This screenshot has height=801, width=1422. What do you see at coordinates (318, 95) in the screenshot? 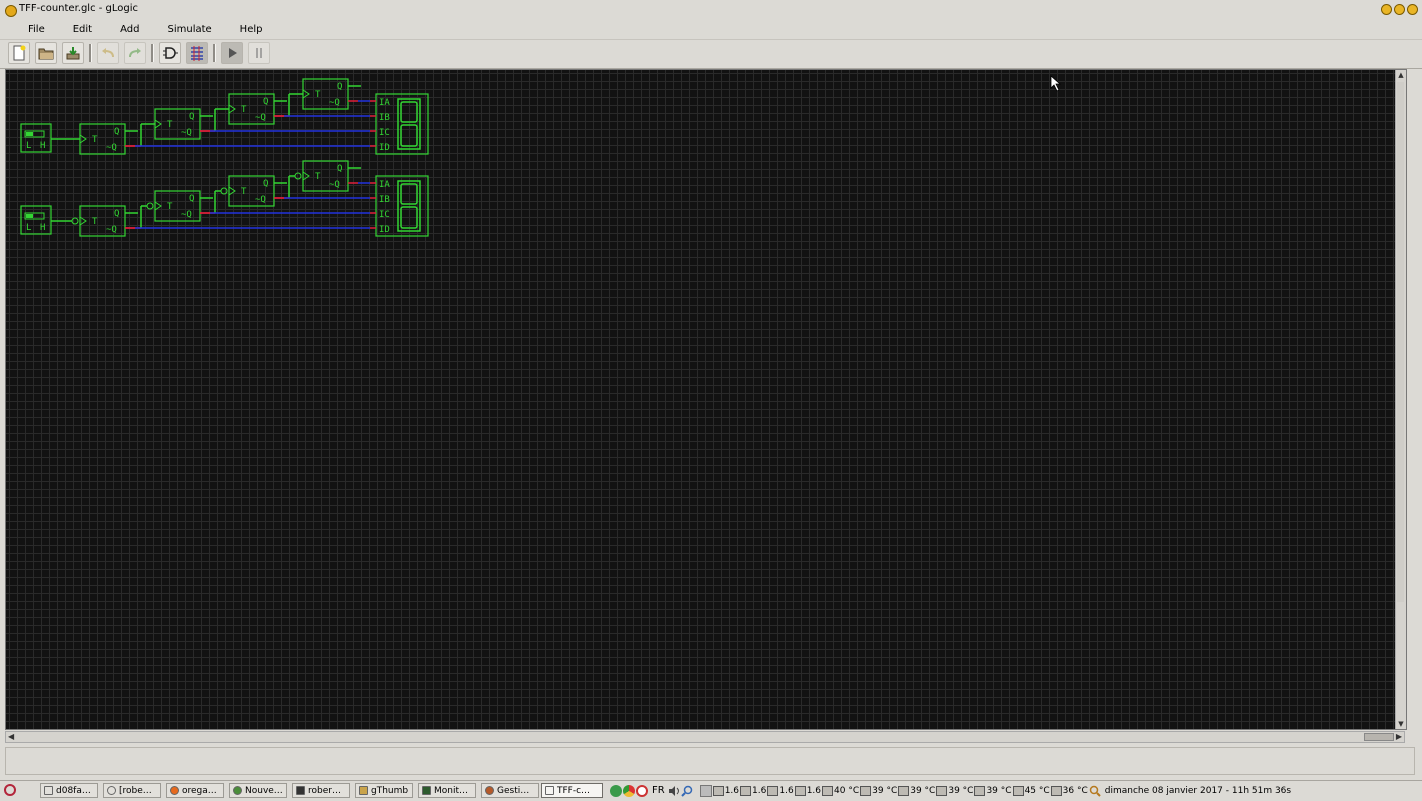
I see `counter-top-tff-4-t-label: T` at bounding box center [318, 95].